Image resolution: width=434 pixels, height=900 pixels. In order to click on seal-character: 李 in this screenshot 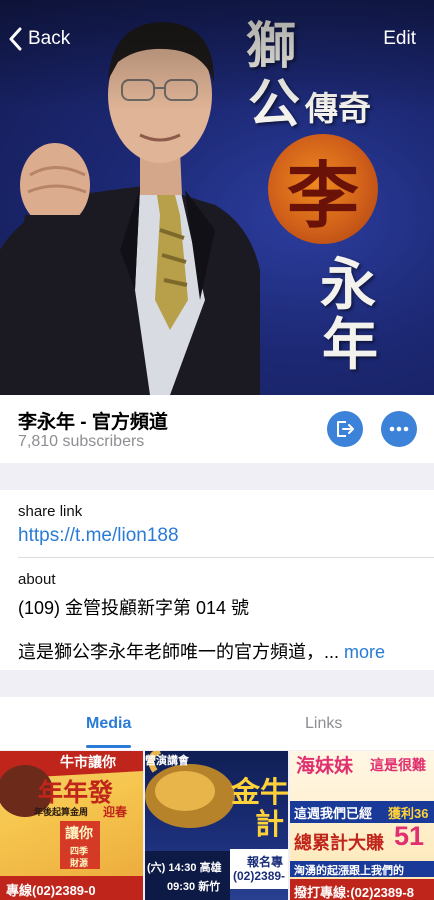, I will do `click(322, 195)`.